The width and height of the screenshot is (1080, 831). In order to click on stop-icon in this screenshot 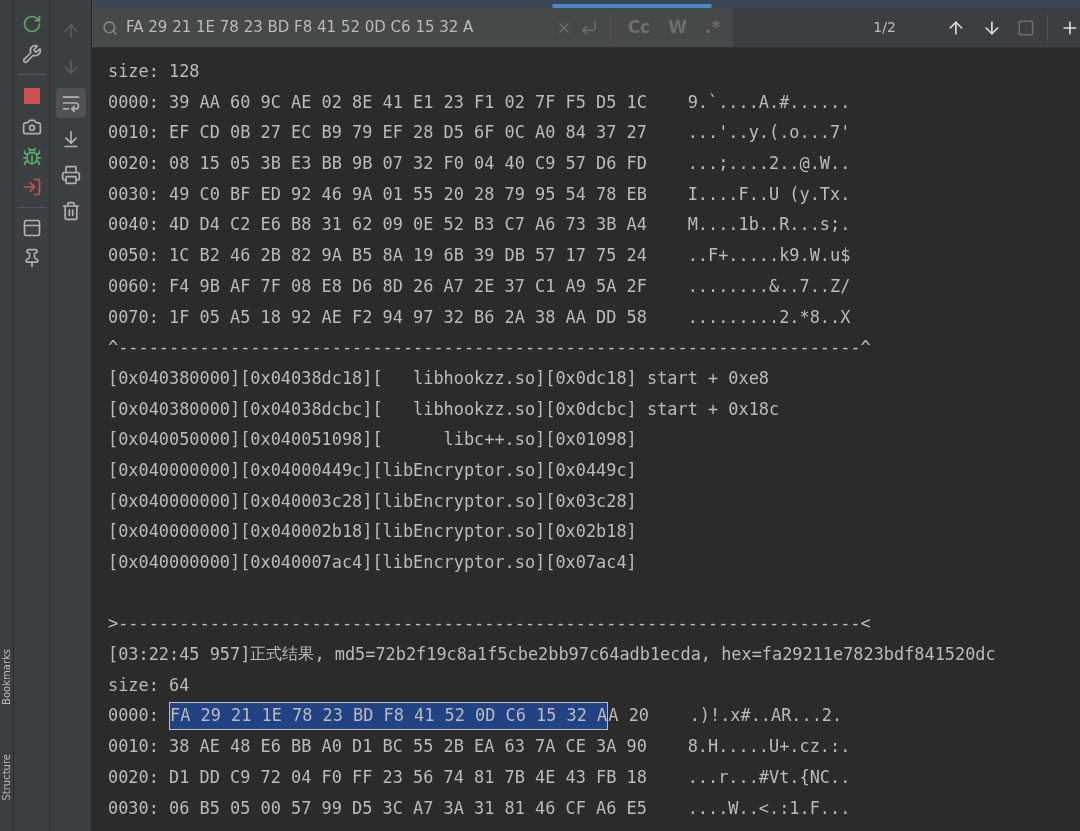, I will do `click(31, 96)`.